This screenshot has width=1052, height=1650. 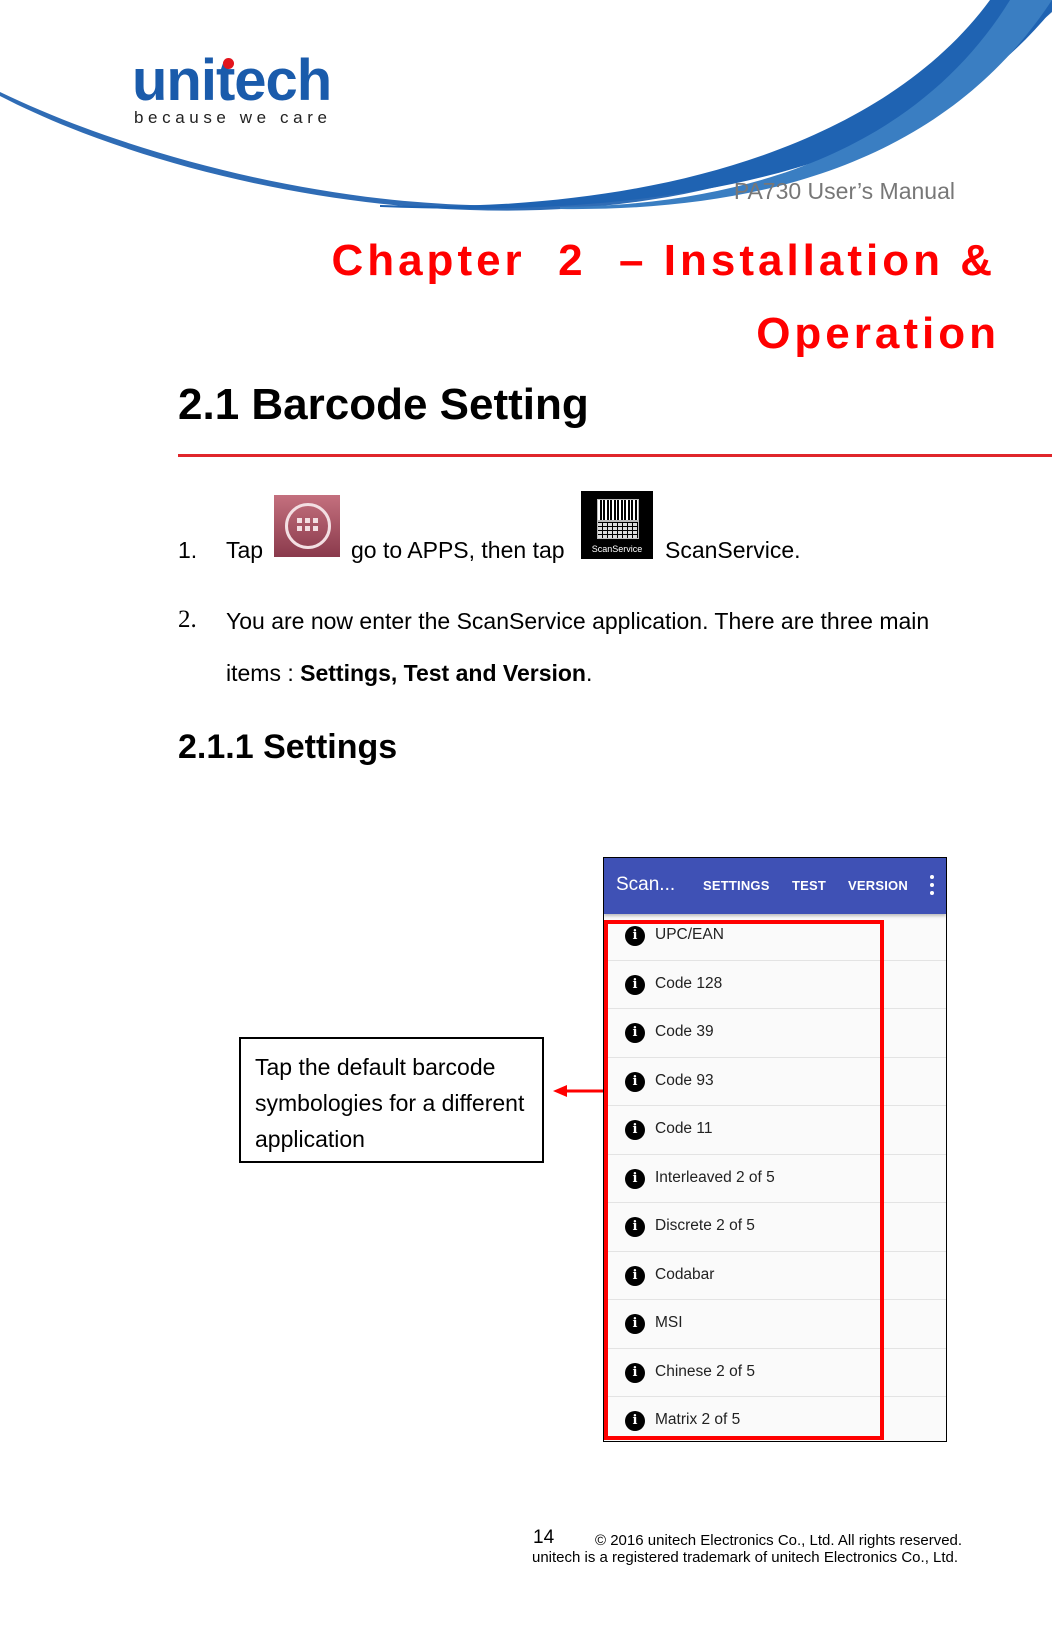 What do you see at coordinates (733, 550) in the screenshot?
I see `step1-text-after: ScanService.` at bounding box center [733, 550].